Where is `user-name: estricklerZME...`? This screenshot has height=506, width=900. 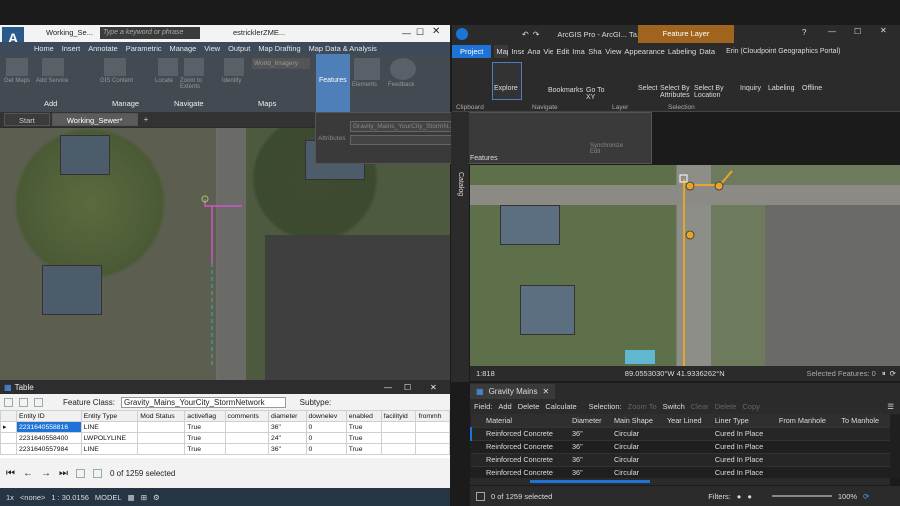 user-name: estricklerZME... is located at coordinates (259, 32).